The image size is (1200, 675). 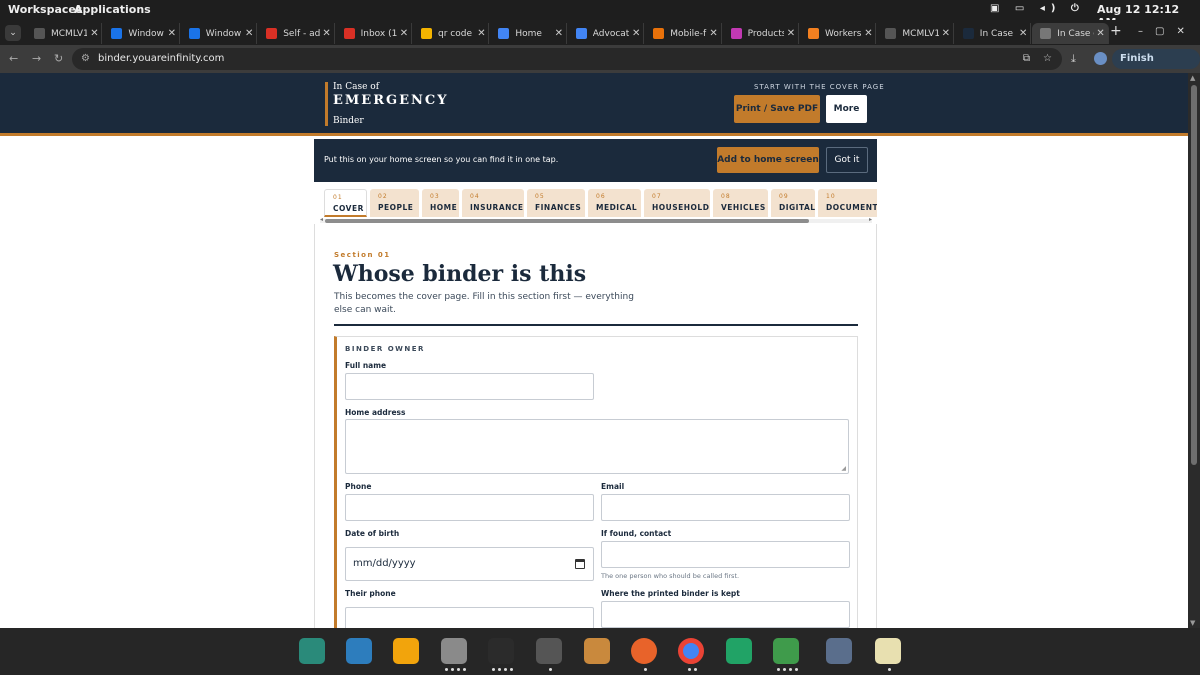 What do you see at coordinates (777, 109) in the screenshot?
I see `print-save-pdf-button: Print / Save PDF` at bounding box center [777, 109].